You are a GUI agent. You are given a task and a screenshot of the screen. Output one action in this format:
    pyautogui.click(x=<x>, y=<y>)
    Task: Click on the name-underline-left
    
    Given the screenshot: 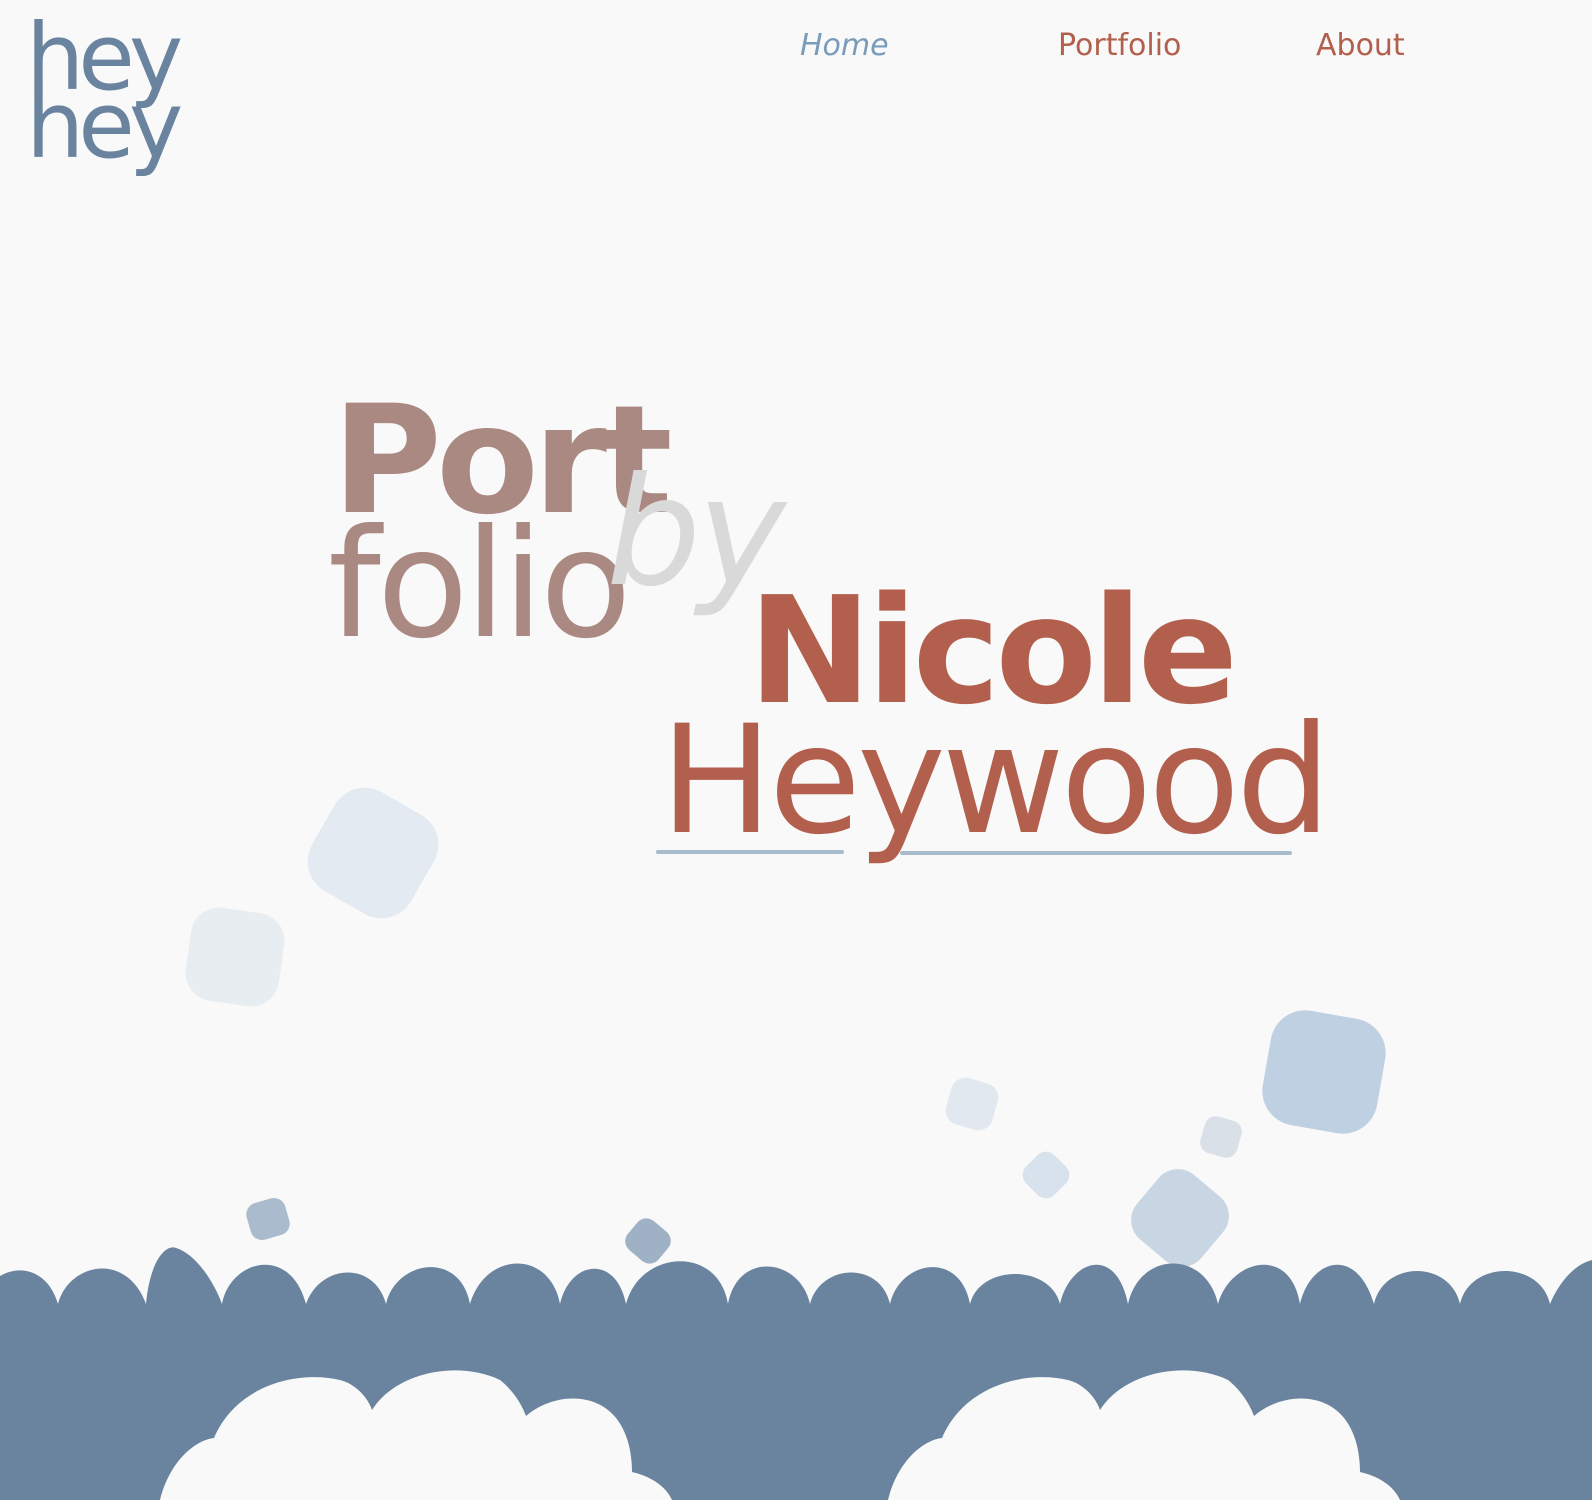 What is the action you would take?
    pyautogui.click(x=750, y=852)
    